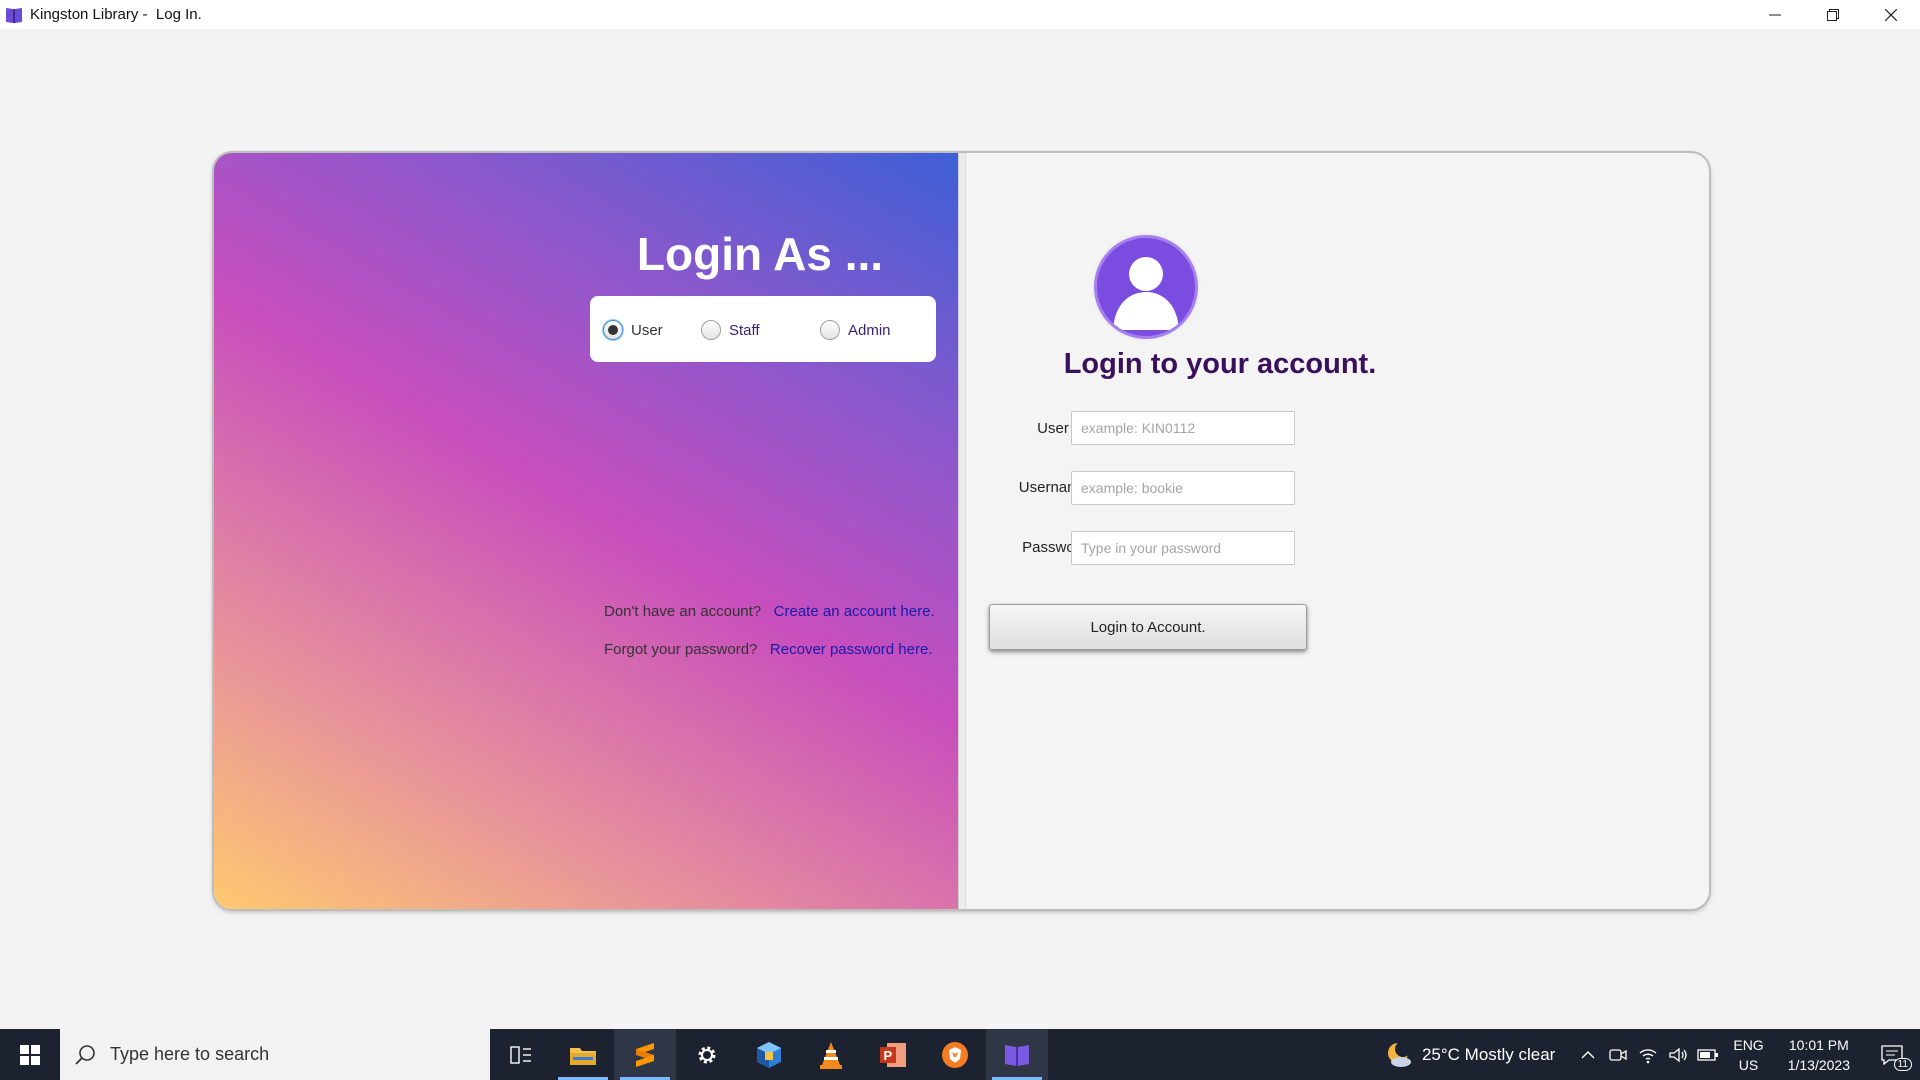 This screenshot has width=1920, height=1080. Describe the element at coordinates (275, 1054) in the screenshot. I see `taskbar-search: Type here to search` at that location.